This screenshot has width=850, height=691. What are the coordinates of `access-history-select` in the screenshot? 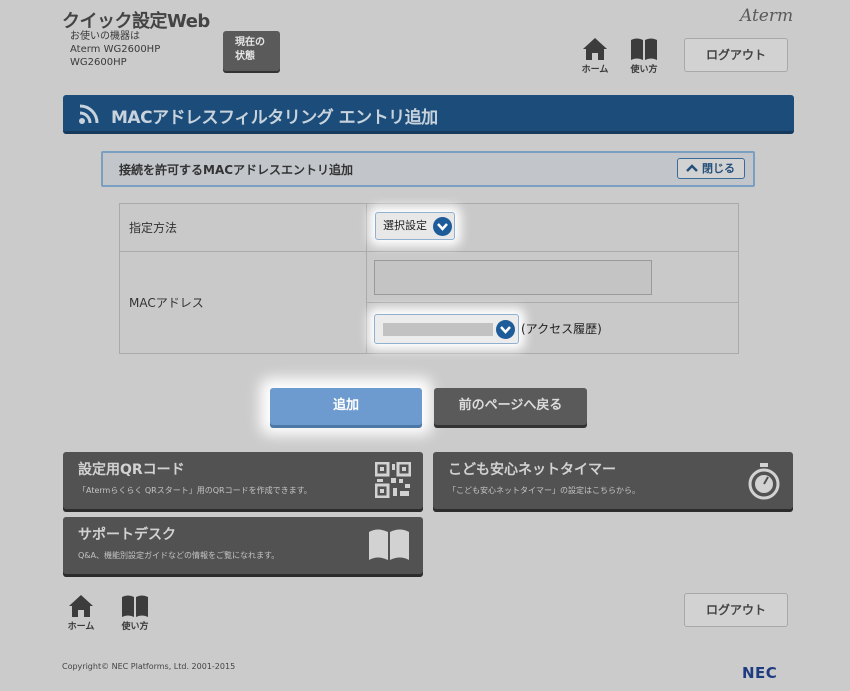 It's located at (446, 329).